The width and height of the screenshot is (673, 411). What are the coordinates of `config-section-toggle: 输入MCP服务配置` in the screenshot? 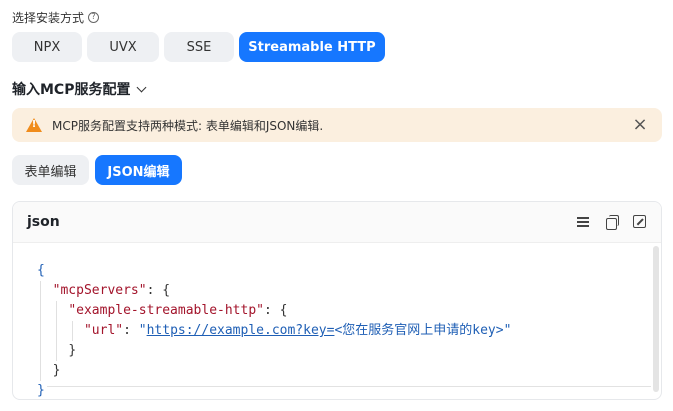 It's located at (79, 89).